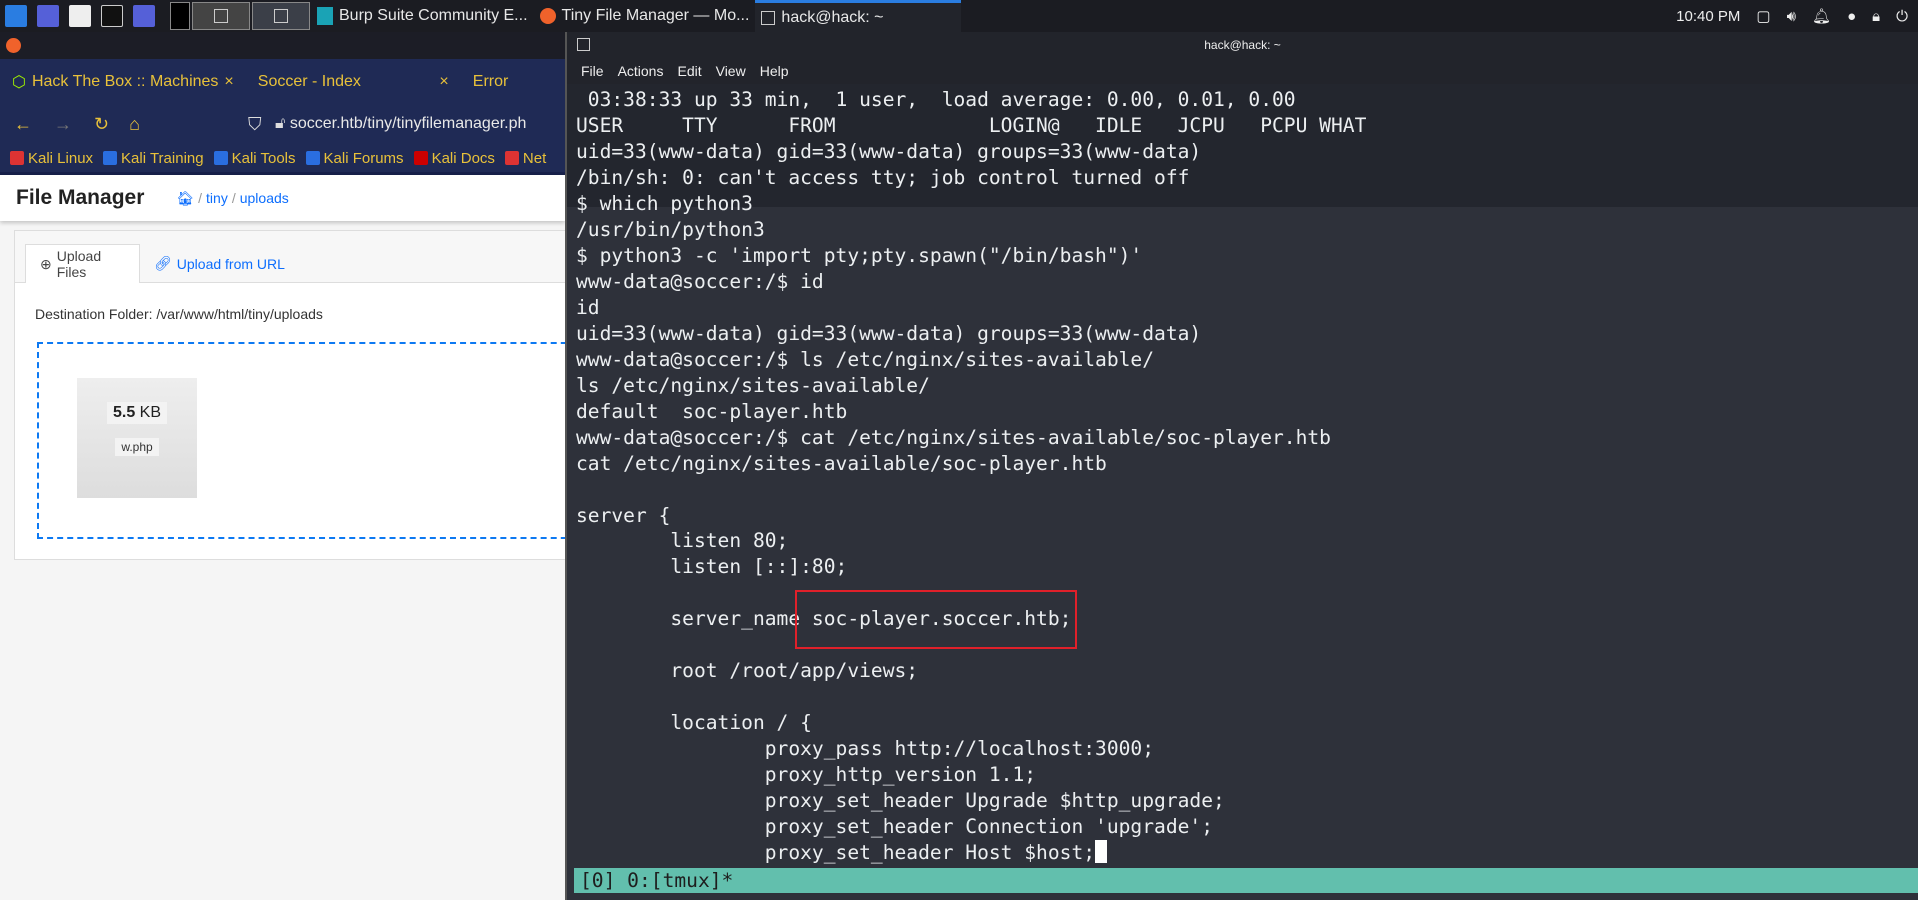  Describe the element at coordinates (1876, 16) in the screenshot. I see `lock-icon: 🔒︎` at that location.